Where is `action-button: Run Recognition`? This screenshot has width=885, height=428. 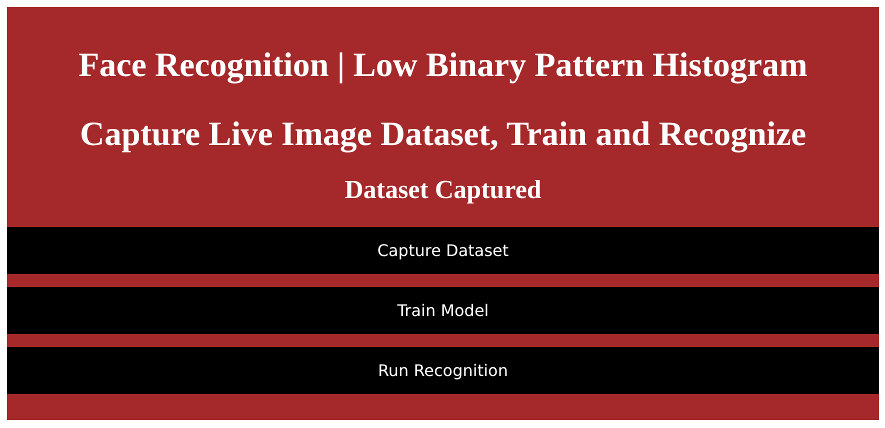
action-button: Run Recognition is located at coordinates (443, 370).